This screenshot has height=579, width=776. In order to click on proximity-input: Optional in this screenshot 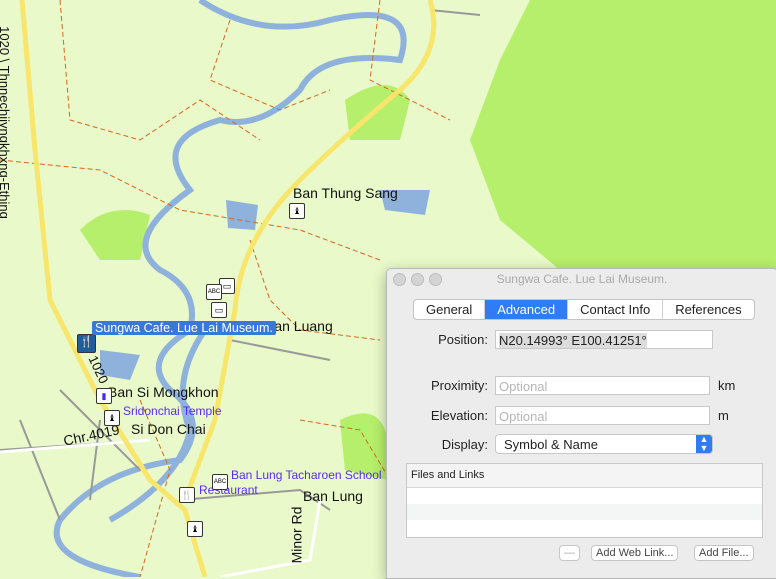, I will do `click(602, 385)`.